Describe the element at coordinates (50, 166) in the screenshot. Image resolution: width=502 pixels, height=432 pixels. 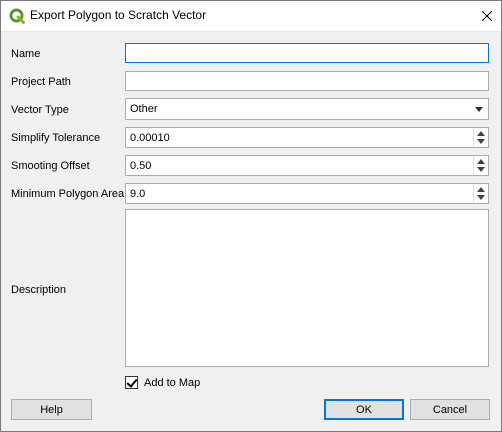
I see `smoothing-offset-label: Smooting Offset` at that location.